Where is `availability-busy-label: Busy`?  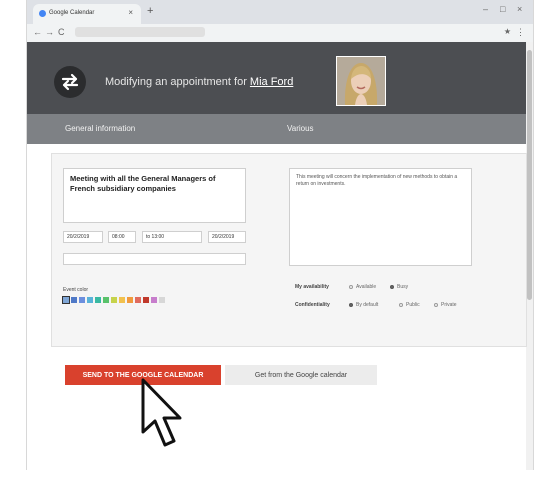 availability-busy-label: Busy is located at coordinates (403, 287).